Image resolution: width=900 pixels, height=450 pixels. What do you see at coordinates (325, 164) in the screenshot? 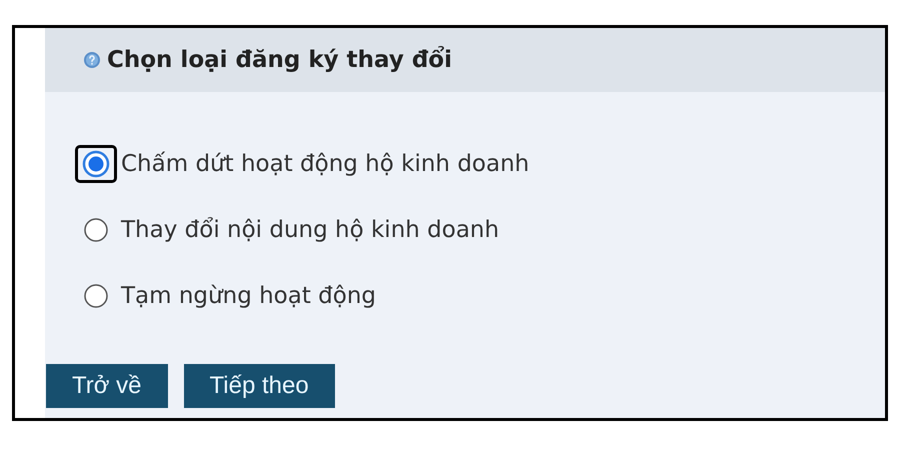
I see `option-label: Chấm dứt hoạt động hộ kinh doanh` at bounding box center [325, 164].